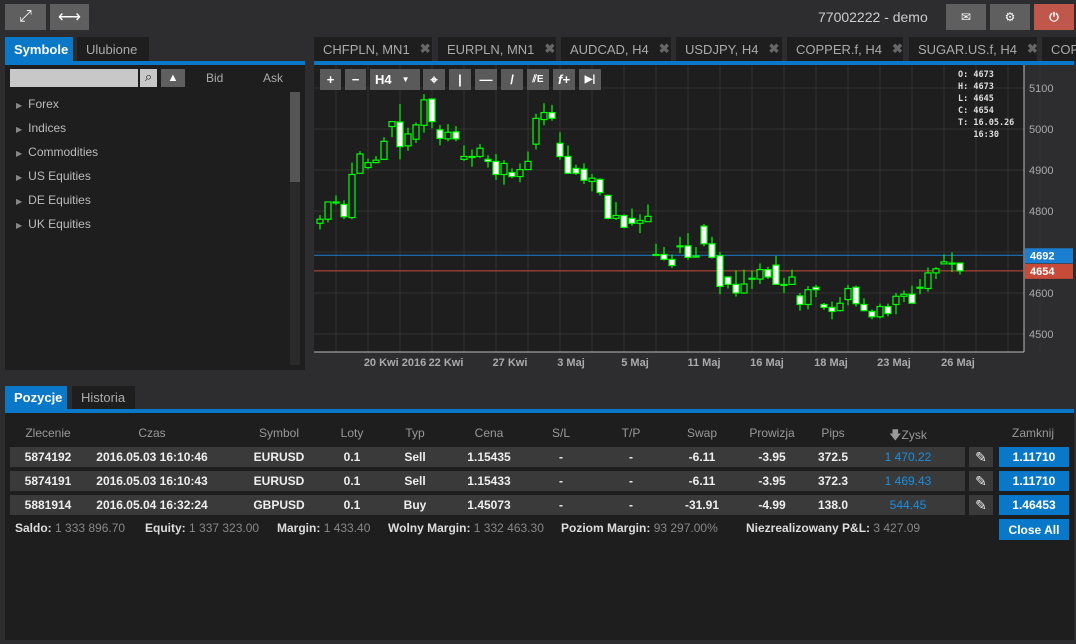 Image resolution: width=1076 pixels, height=644 pixels. I want to click on scrollbar-track, so click(295, 228).